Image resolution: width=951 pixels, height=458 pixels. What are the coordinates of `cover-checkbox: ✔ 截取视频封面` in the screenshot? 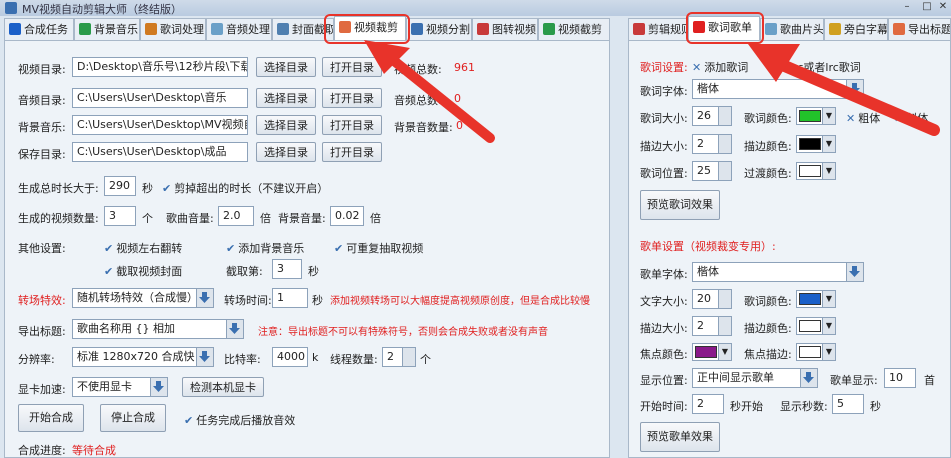 It's located at (143, 271).